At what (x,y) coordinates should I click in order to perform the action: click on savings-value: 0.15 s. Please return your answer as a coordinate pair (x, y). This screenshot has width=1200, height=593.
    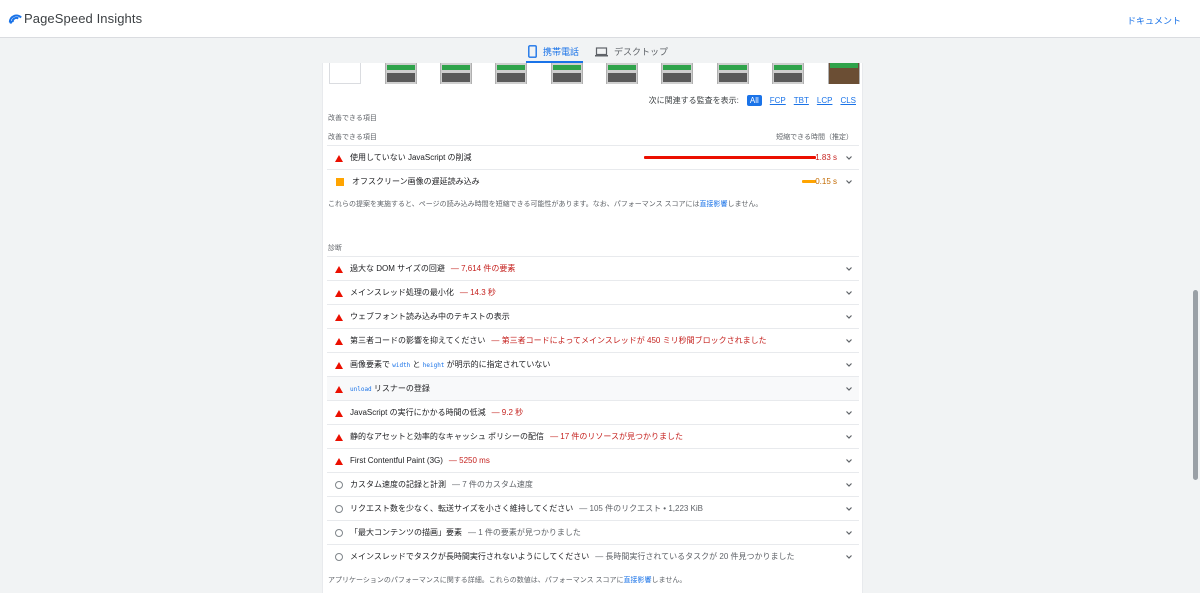
    Looking at the image, I should click on (826, 181).